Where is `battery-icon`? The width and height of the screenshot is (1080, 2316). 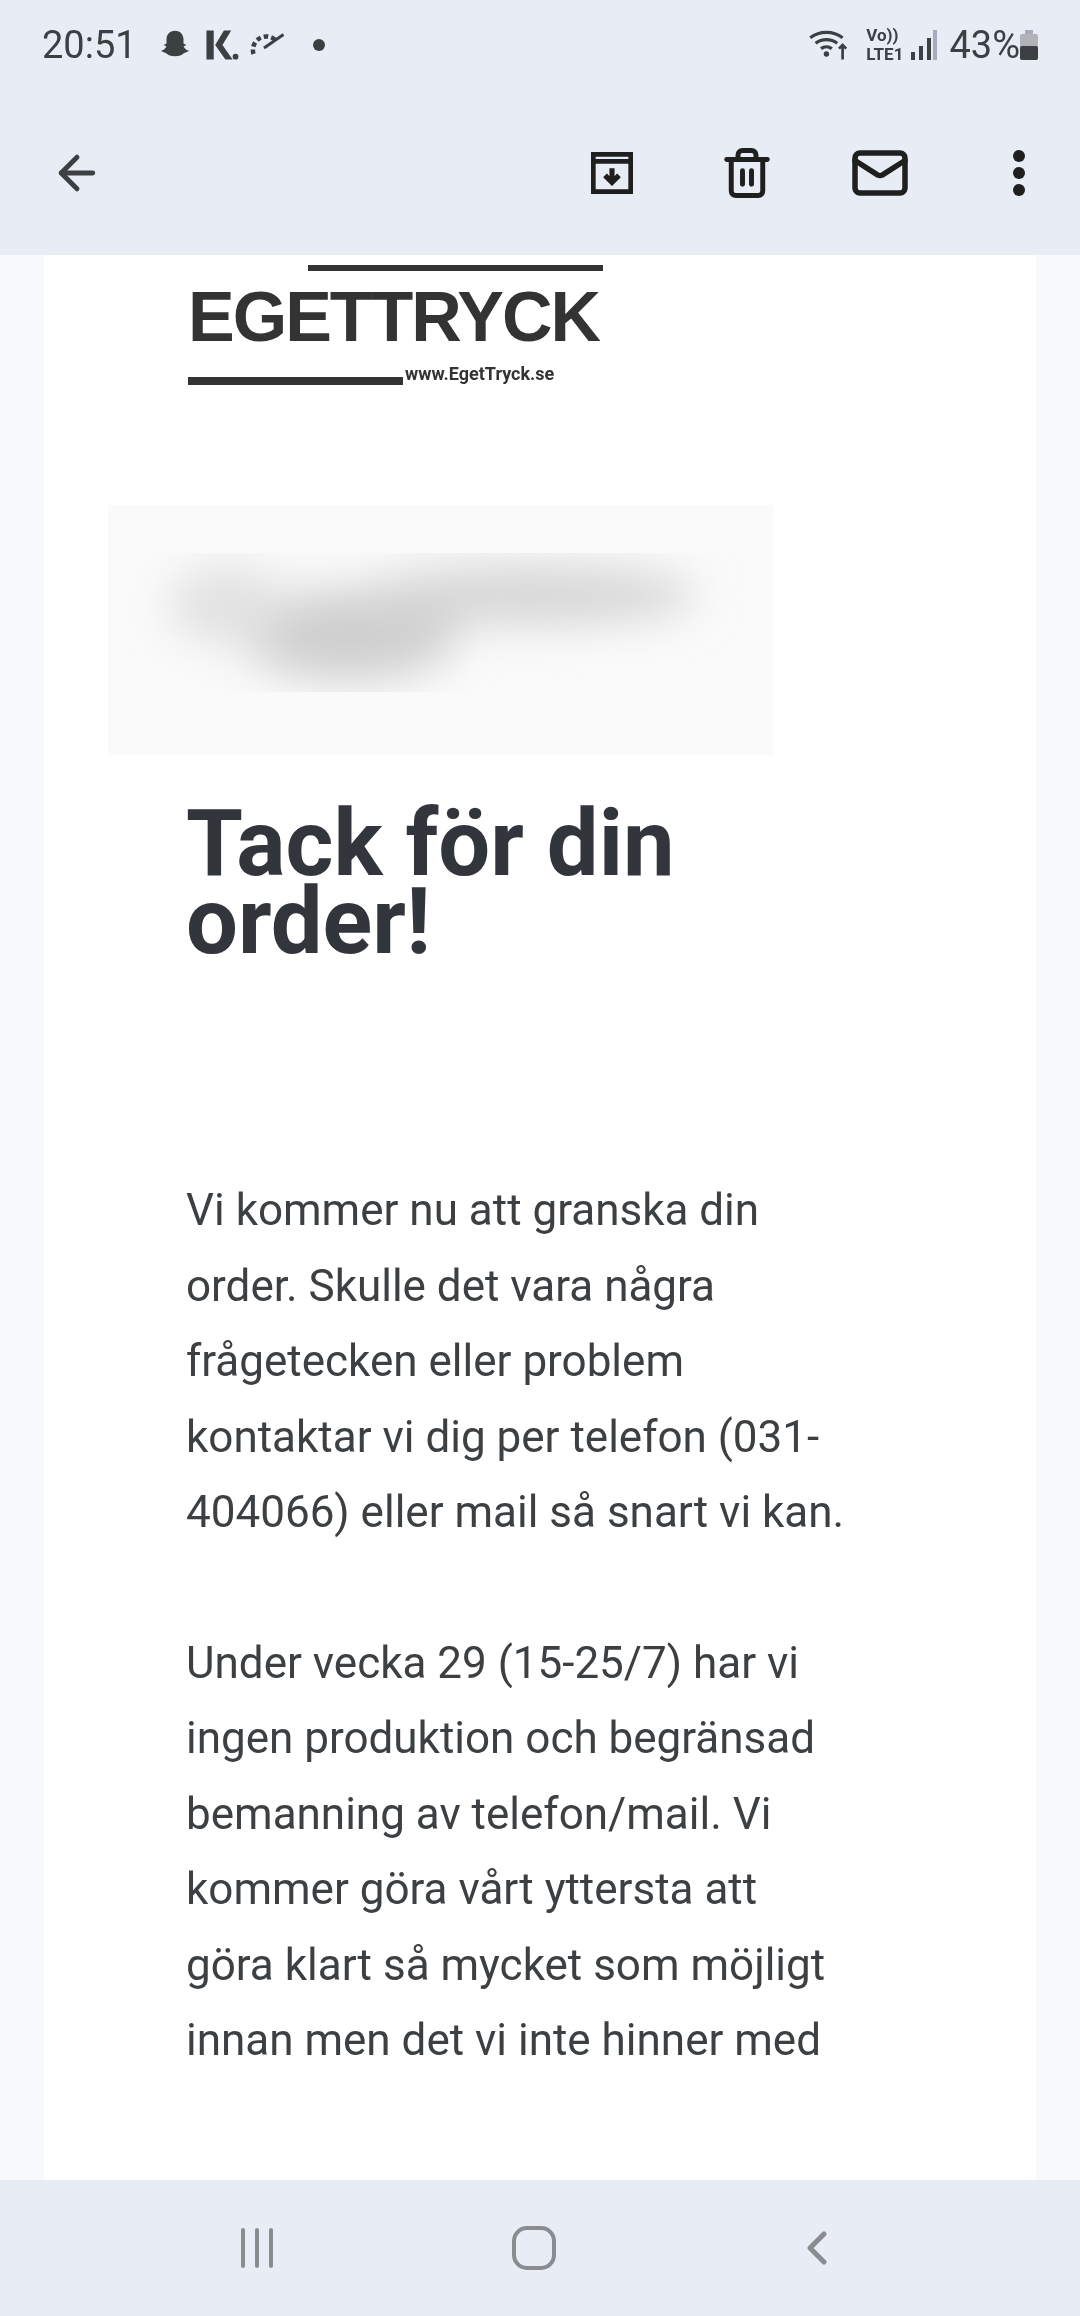
battery-icon is located at coordinates (1029, 45).